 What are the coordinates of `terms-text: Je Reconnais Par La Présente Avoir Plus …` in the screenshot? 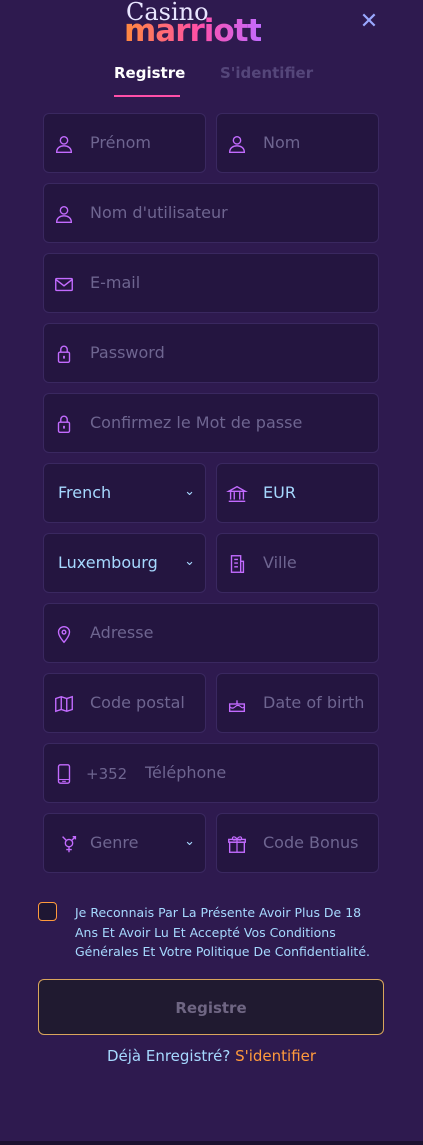 It's located at (223, 932).